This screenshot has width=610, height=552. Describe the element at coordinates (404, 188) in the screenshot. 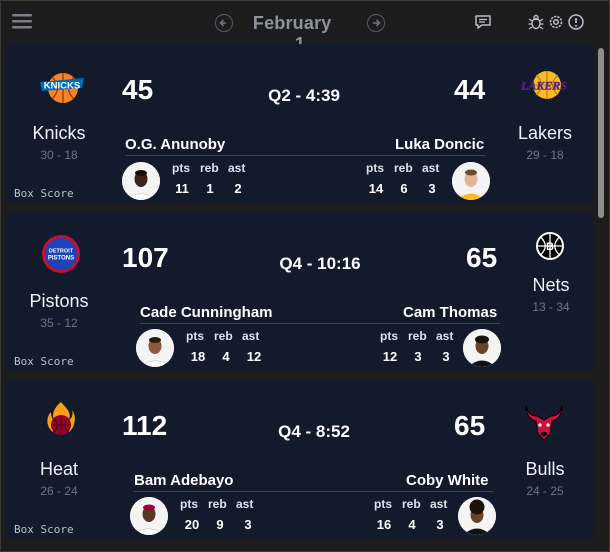

I see `stat-reb: 6` at that location.